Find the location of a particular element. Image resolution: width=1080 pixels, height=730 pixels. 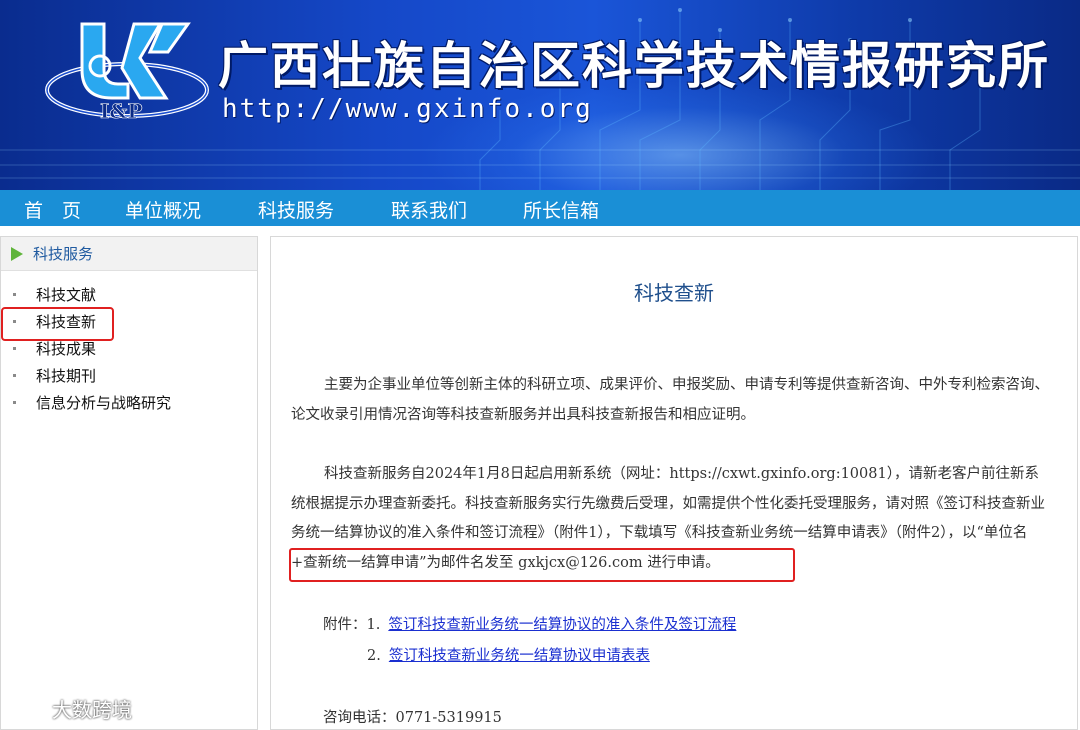

main-nav: 首 页 单位概况 科技服务 联系我们 所长信箱 is located at coordinates (540, 208).